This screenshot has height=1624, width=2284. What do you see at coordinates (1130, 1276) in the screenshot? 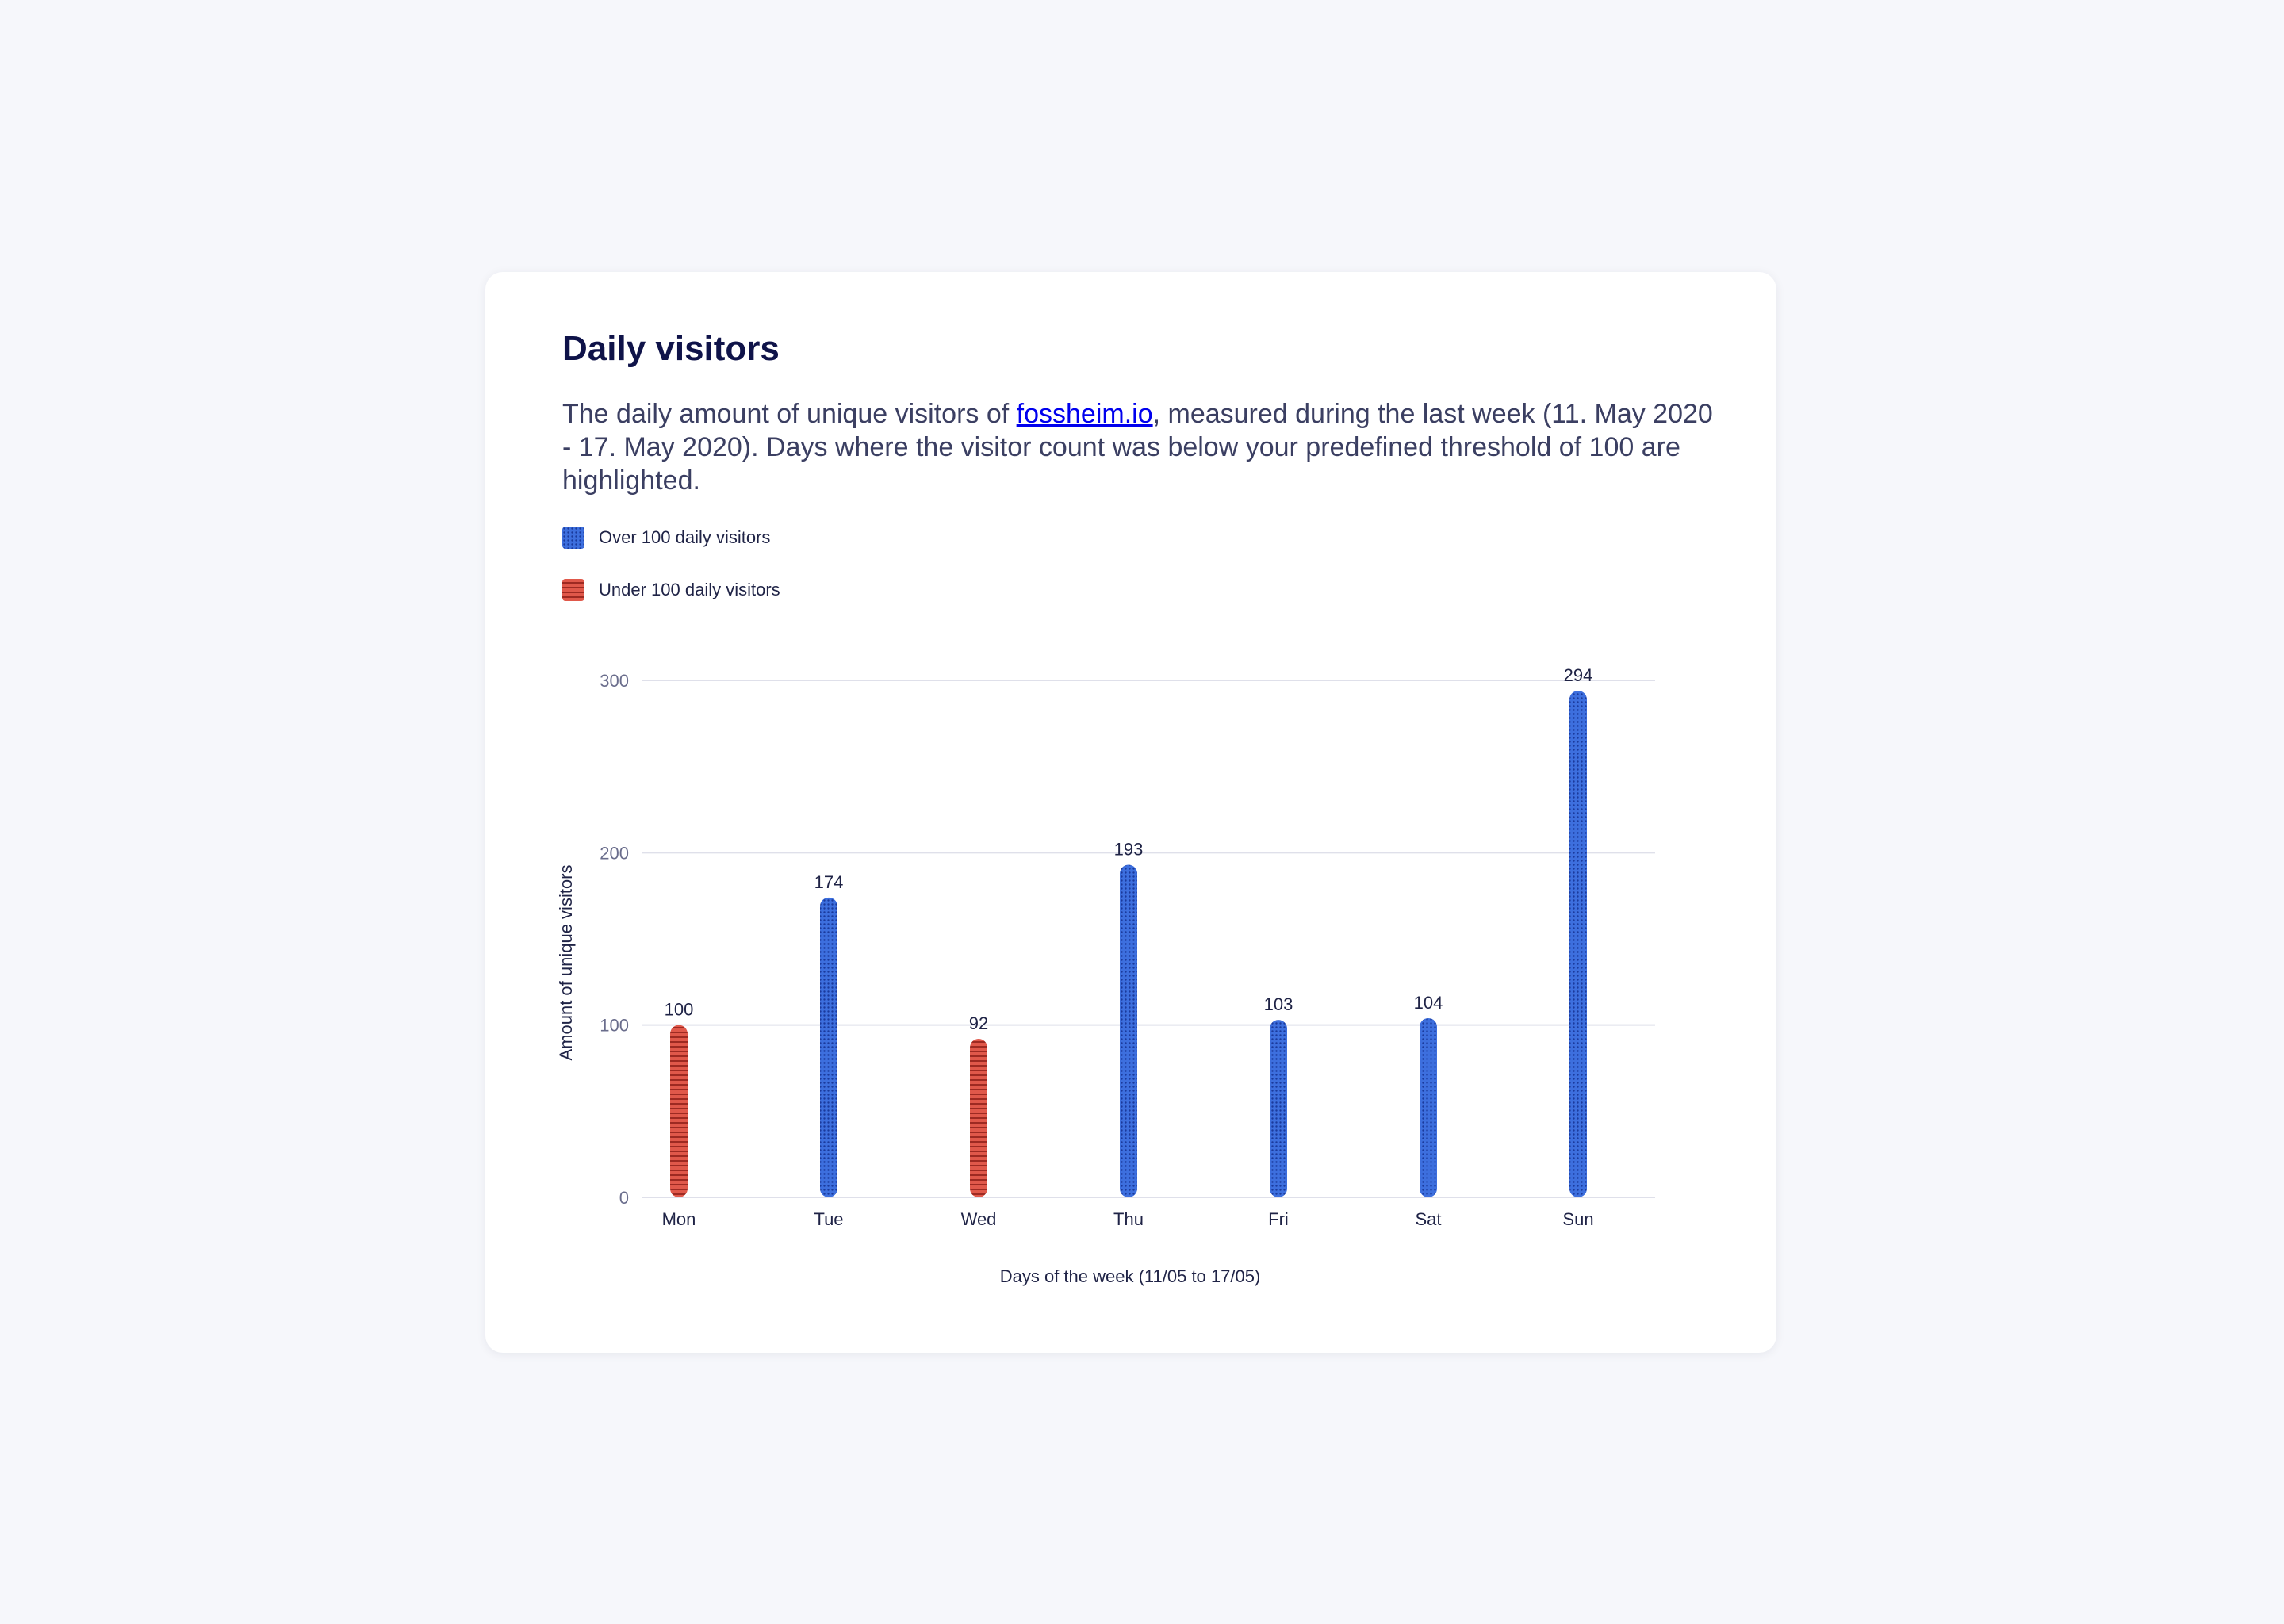
I see `x-axis-label: Days of the week (11/05 to 17/05)` at bounding box center [1130, 1276].